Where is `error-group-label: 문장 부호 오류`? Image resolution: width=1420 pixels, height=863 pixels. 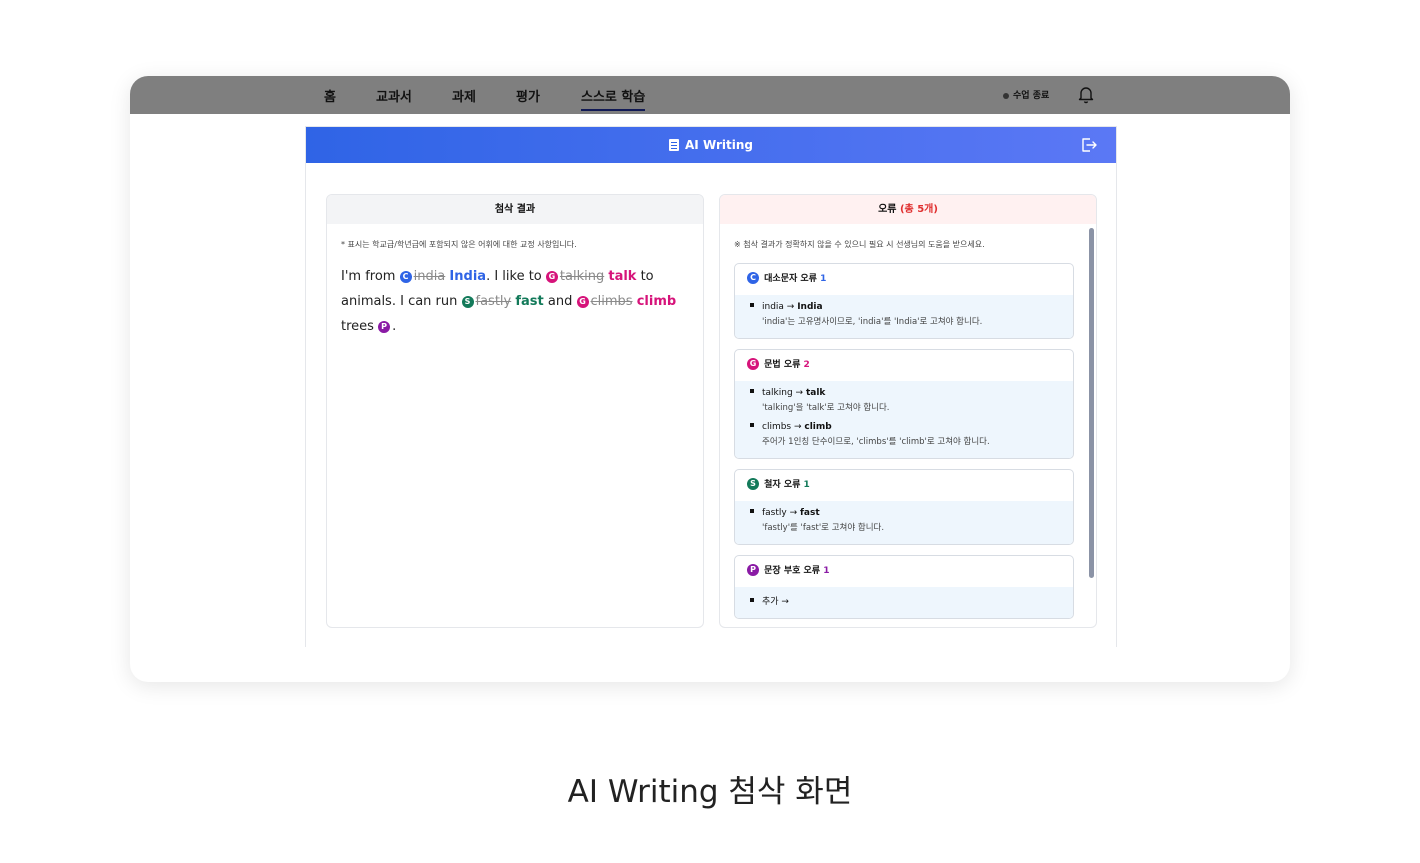 error-group-label: 문장 부호 오류 is located at coordinates (792, 571).